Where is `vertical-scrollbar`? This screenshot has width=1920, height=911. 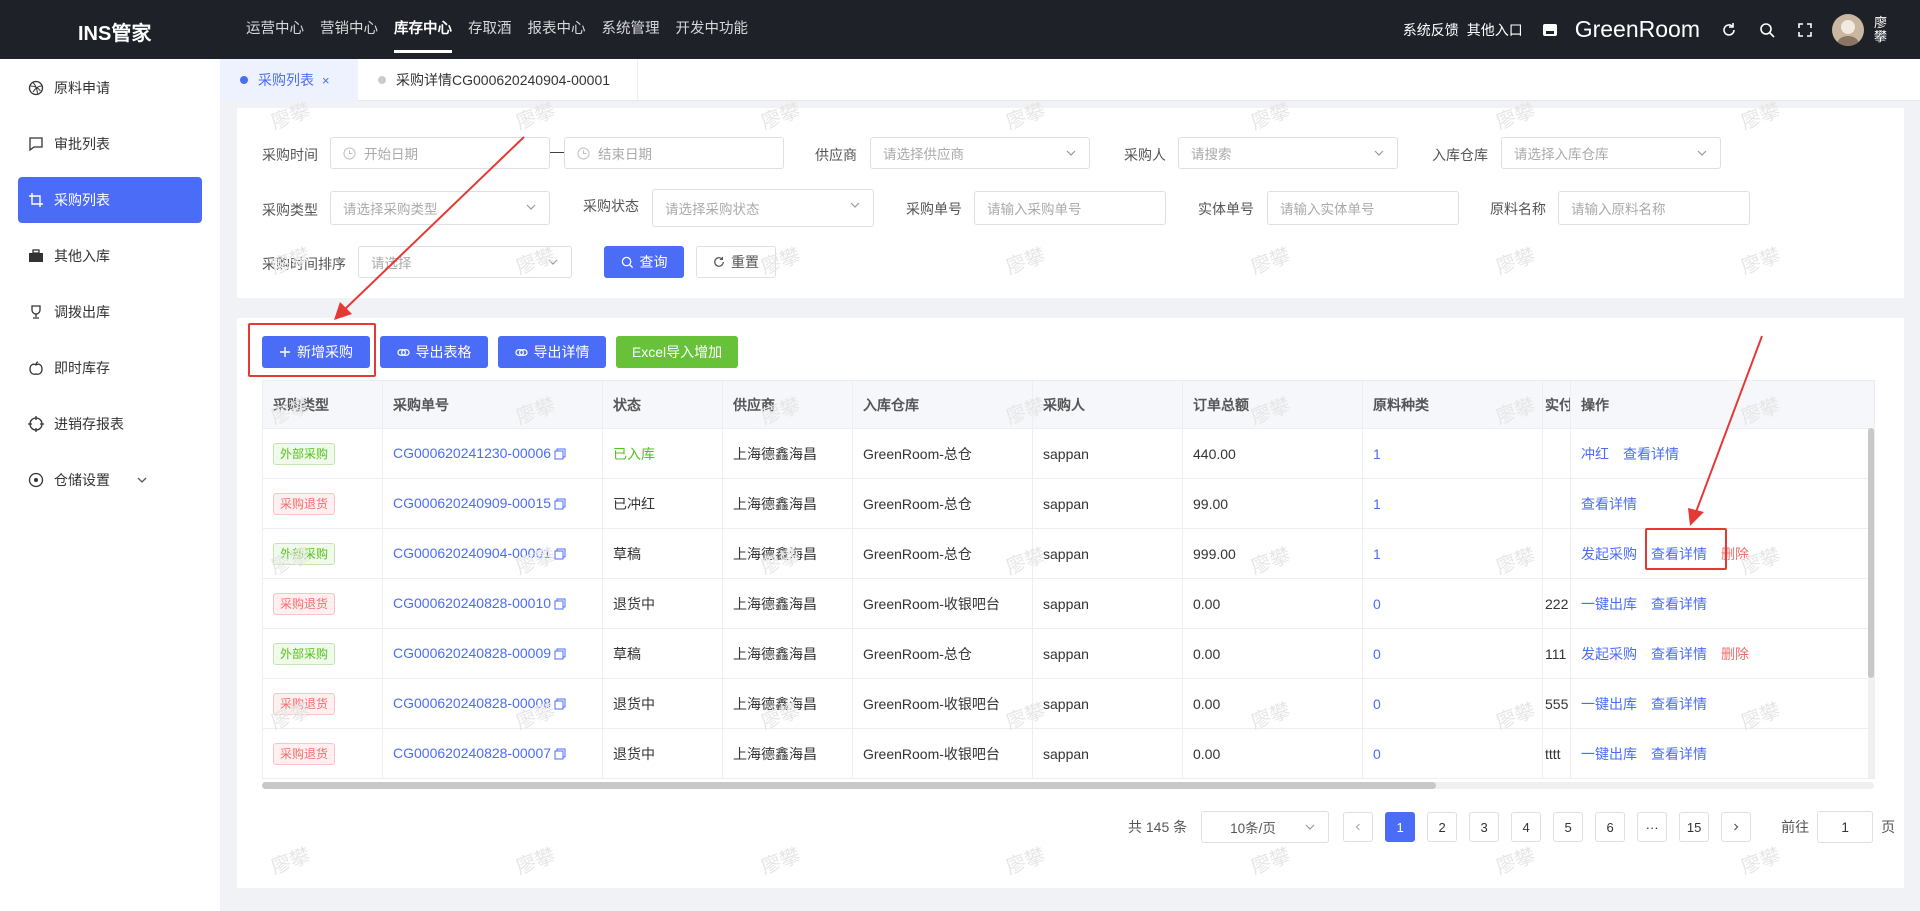 vertical-scrollbar is located at coordinates (1871, 603).